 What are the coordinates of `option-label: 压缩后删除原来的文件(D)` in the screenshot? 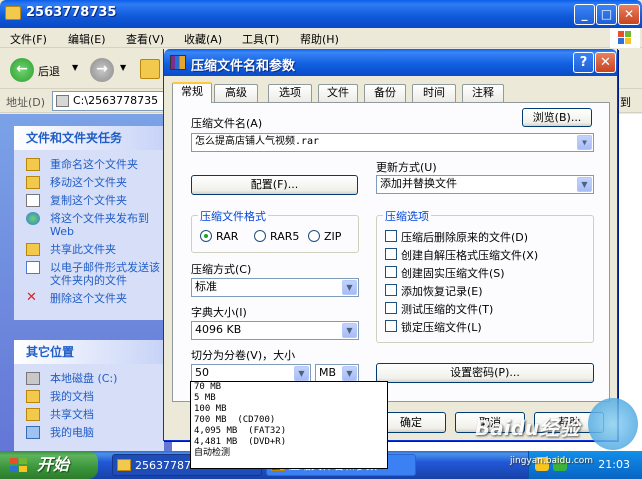 It's located at (464, 237).